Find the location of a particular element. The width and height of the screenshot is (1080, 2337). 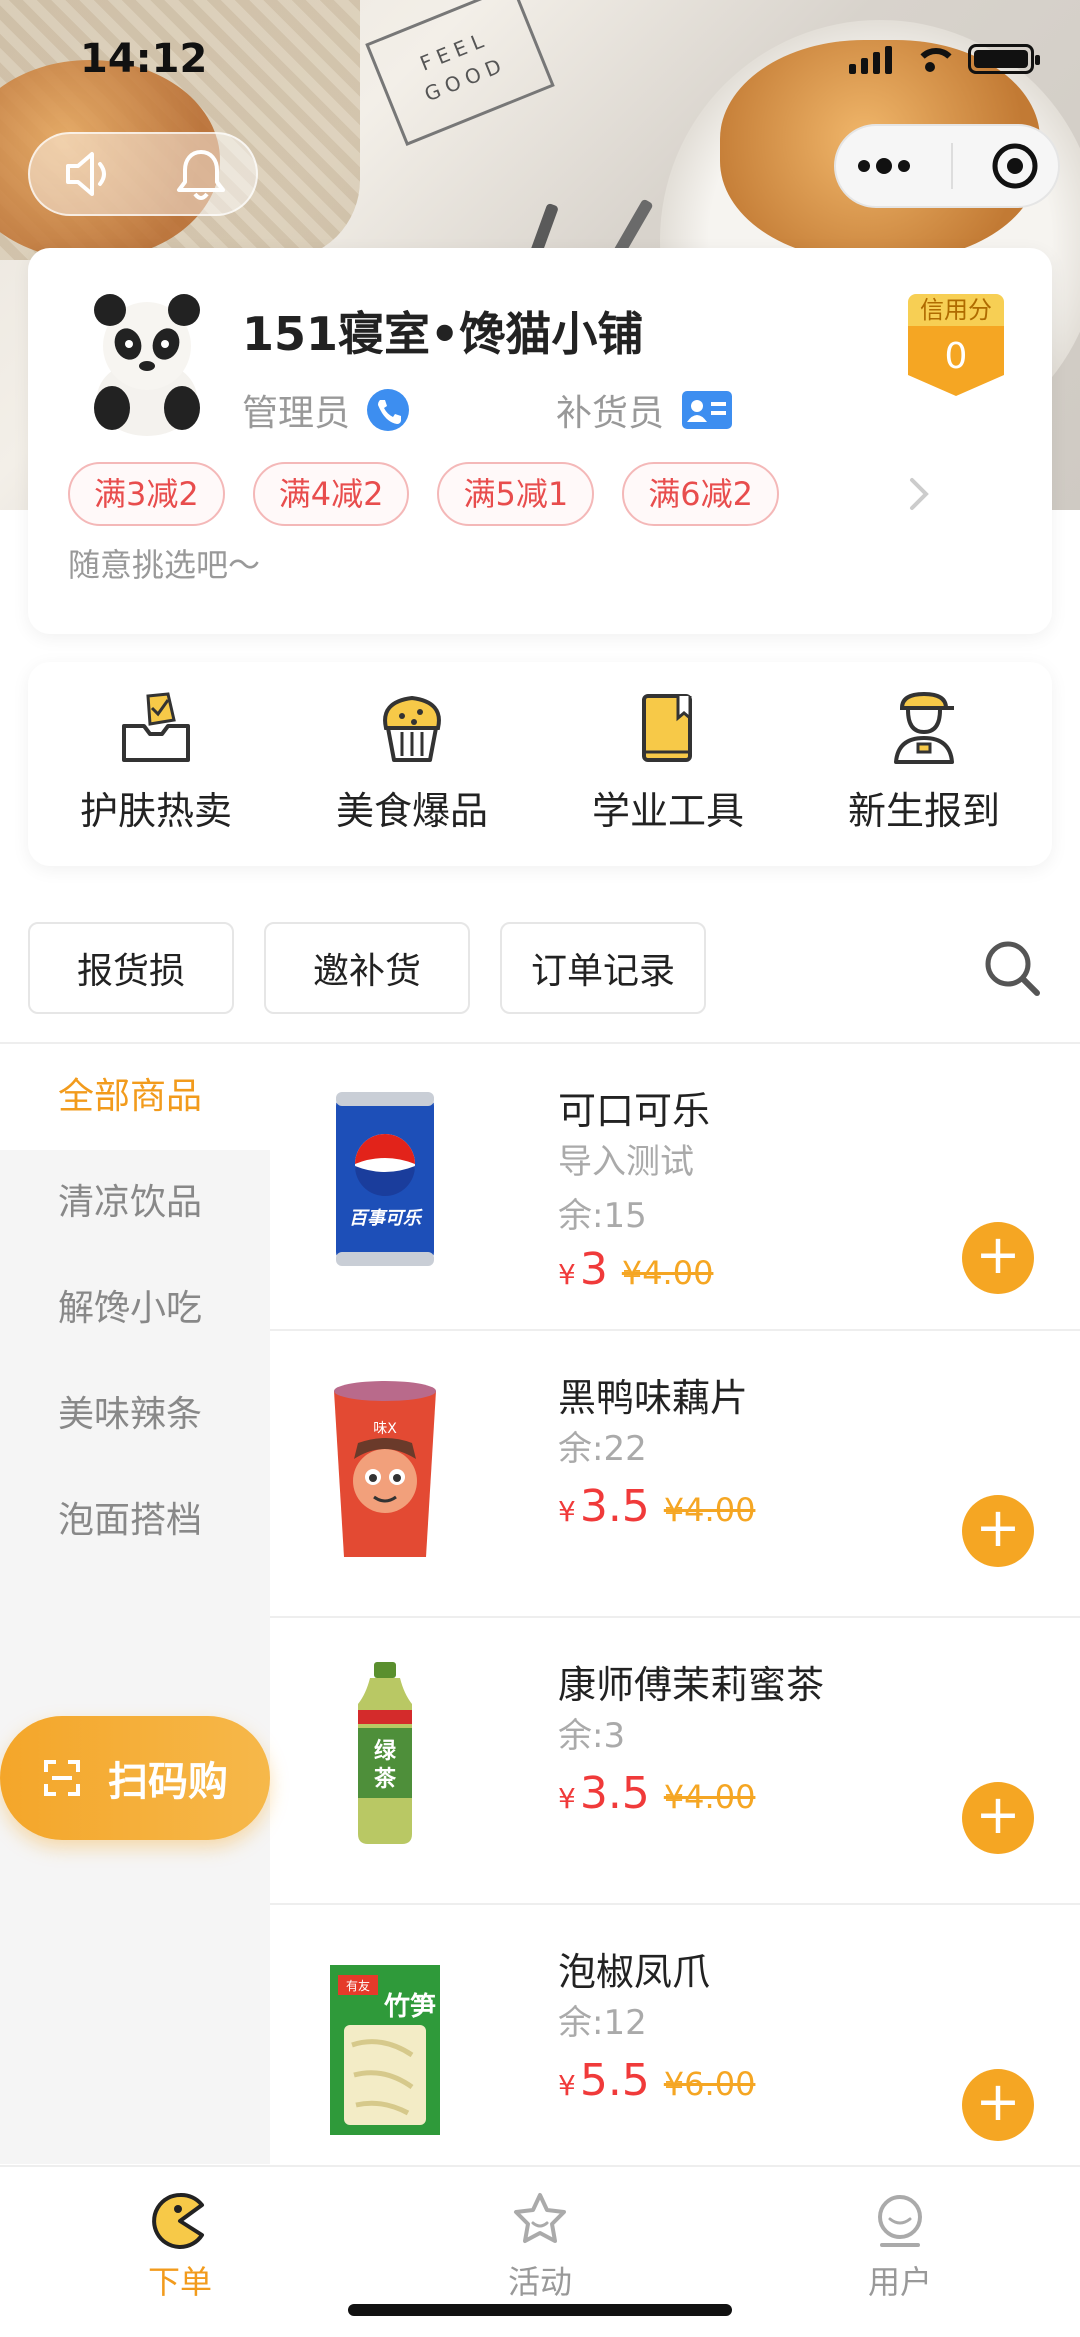

product-name: 泡椒凤爪 is located at coordinates (634, 1972).